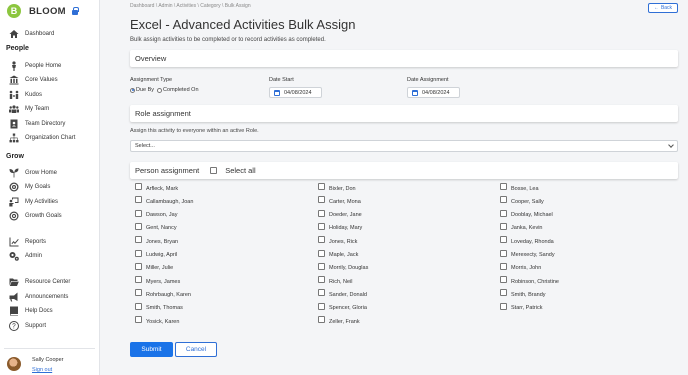 The image size is (688, 375). What do you see at coordinates (527, 308) in the screenshot?
I see `person-name: Starr, Patrick` at bounding box center [527, 308].